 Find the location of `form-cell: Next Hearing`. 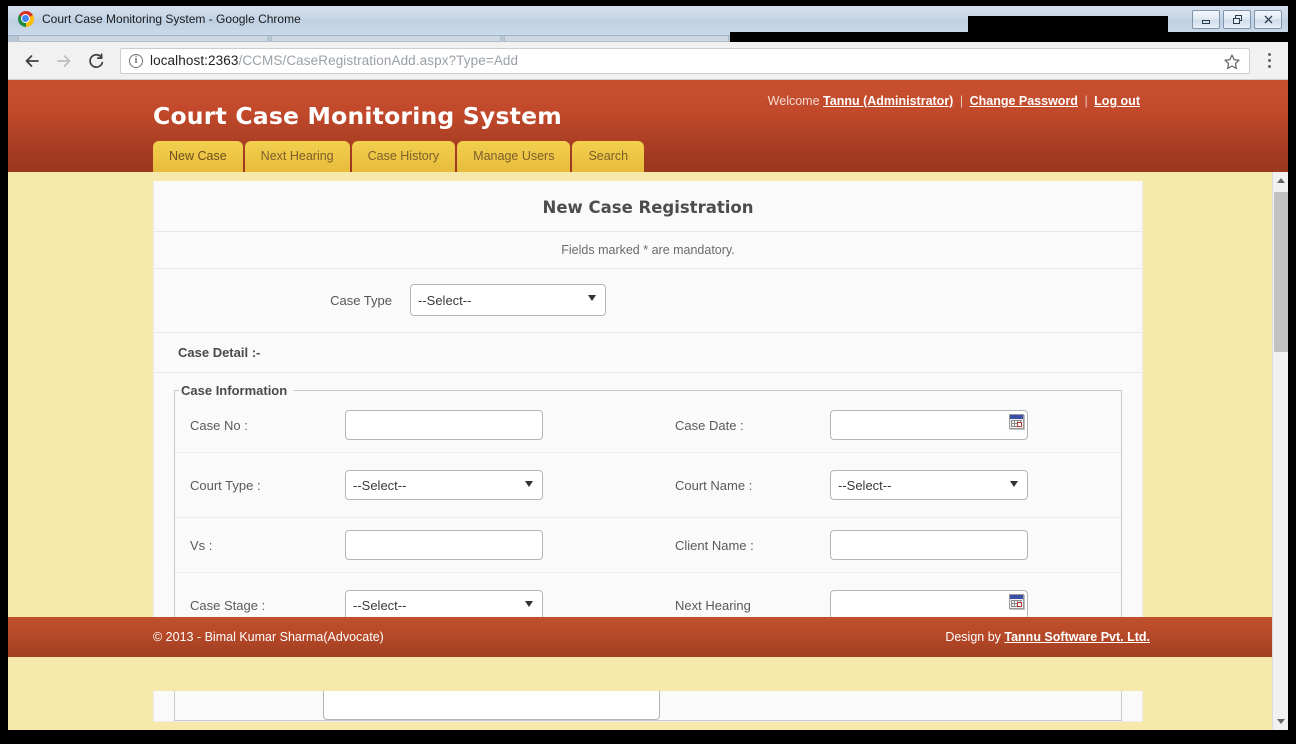

form-cell: Next Hearing is located at coordinates (890, 605).